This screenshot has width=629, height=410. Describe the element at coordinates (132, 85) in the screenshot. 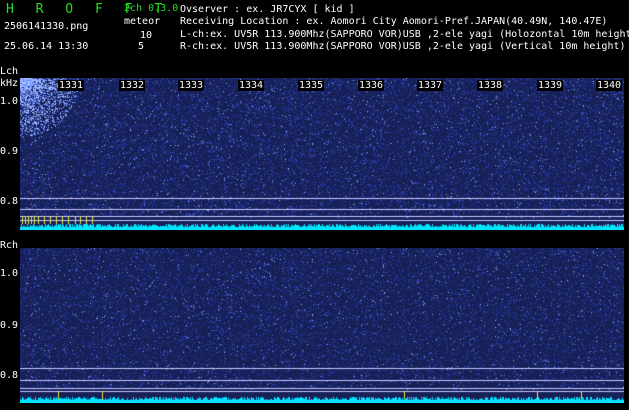

I see `time-tick: 1332` at that location.